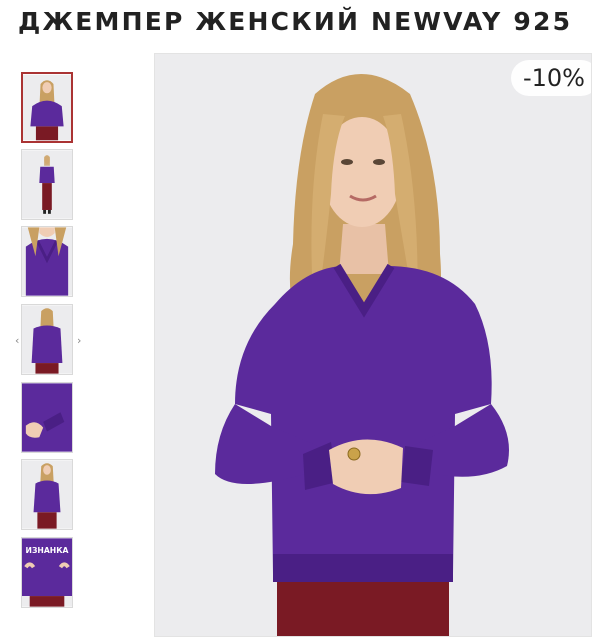 The image size is (596, 640). I want to click on thumbnail-7: ИЗНАНКА, so click(47, 572).